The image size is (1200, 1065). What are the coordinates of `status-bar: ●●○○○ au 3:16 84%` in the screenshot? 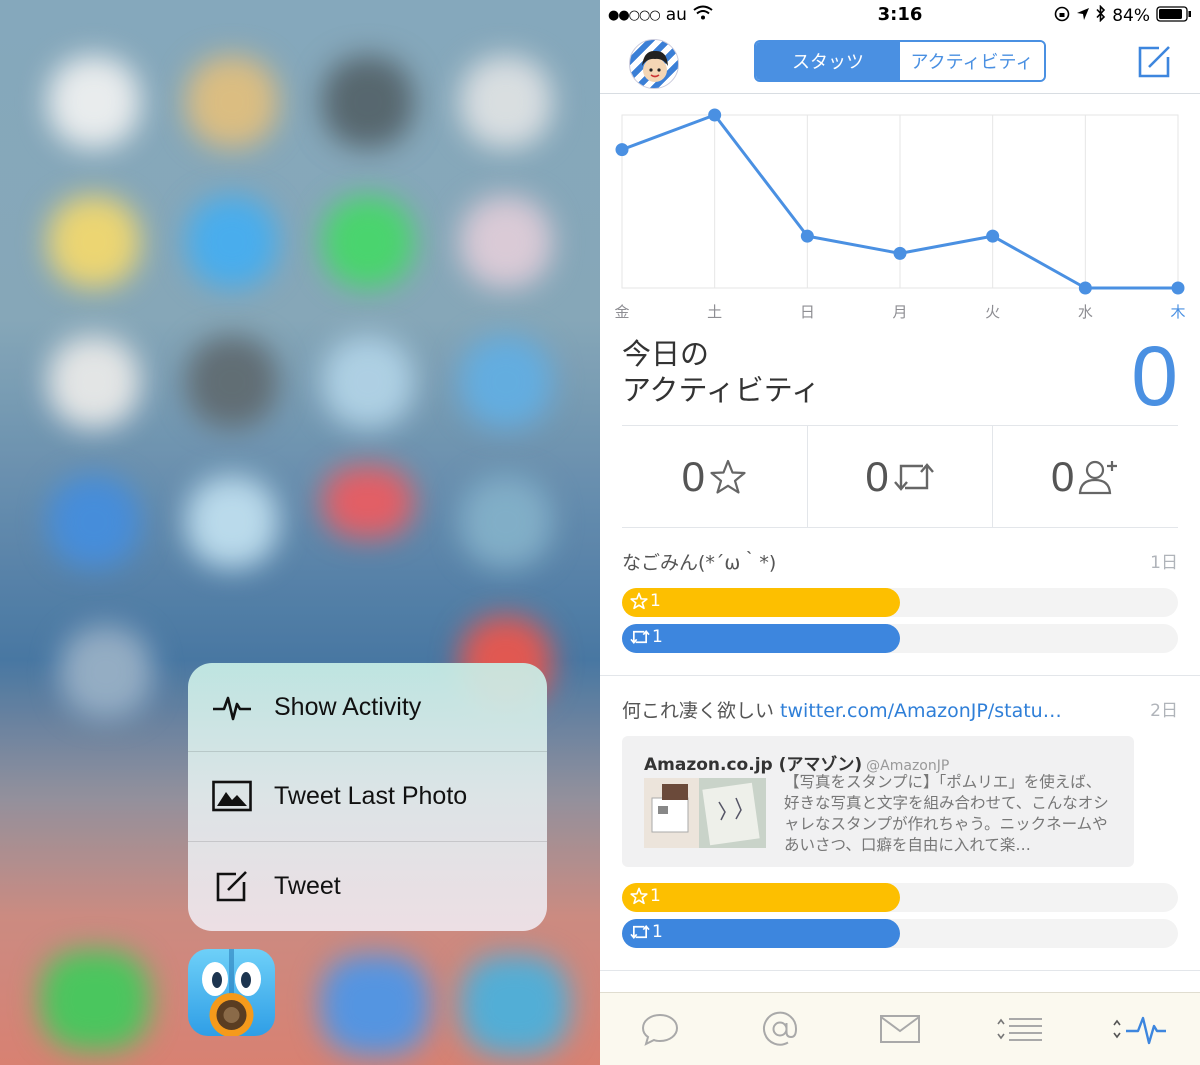 It's located at (900, 15).